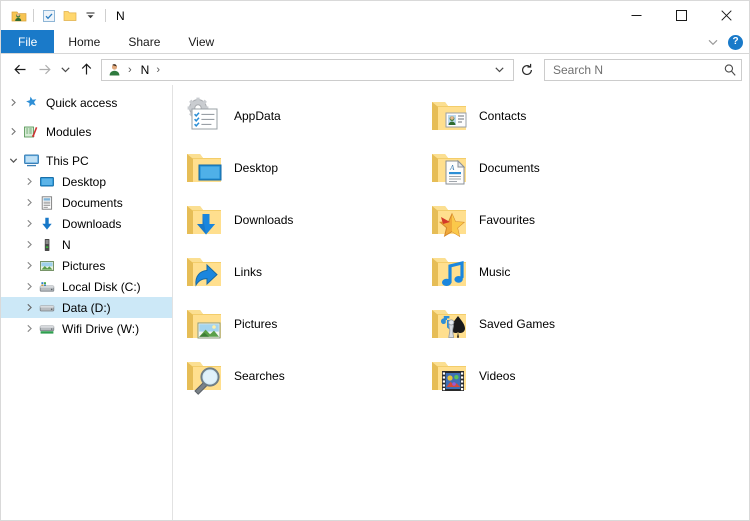 This screenshot has width=750, height=521. Describe the element at coordinates (638, 70) in the screenshot. I see `search-input: Search N` at that location.